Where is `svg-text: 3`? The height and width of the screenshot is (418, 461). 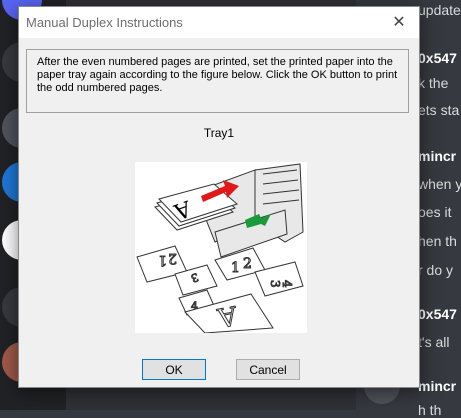
svg-text: 3 is located at coordinates (275, 284).